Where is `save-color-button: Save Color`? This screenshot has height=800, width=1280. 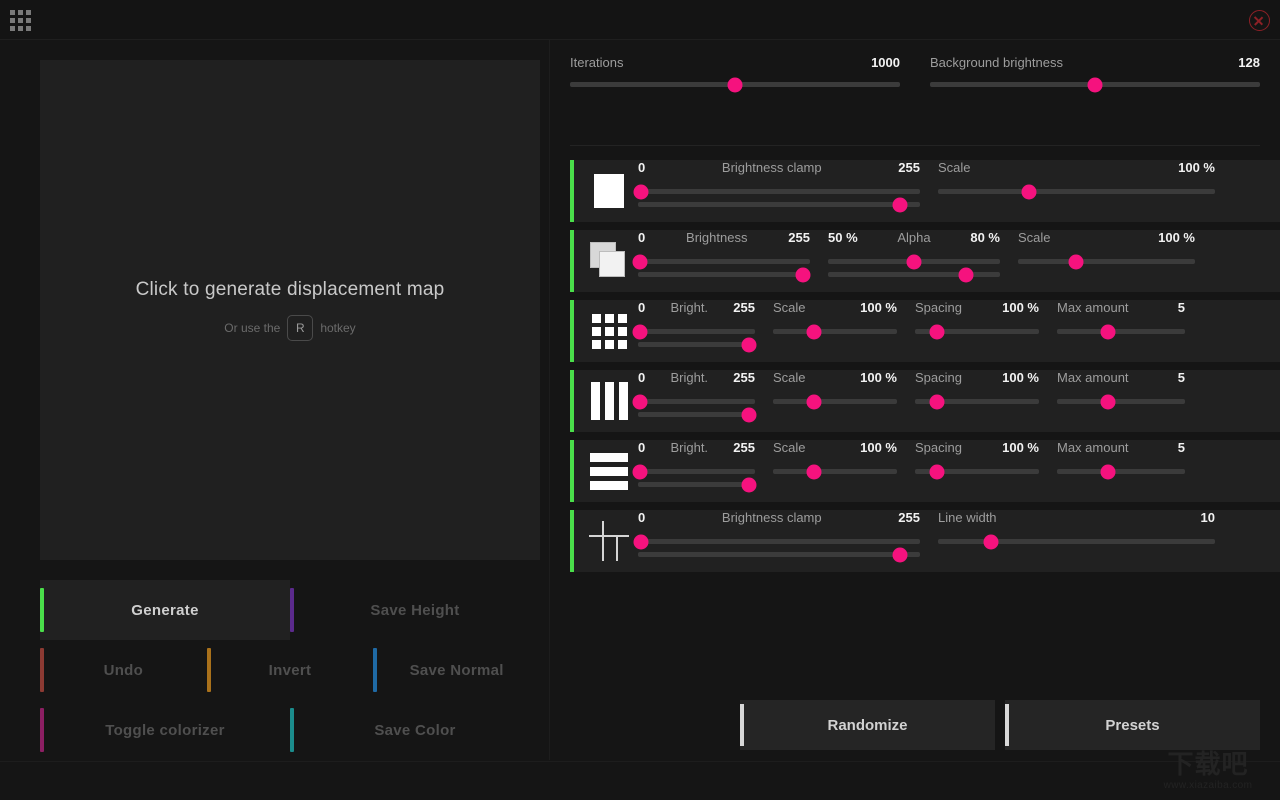 save-color-button: Save Color is located at coordinates (415, 730).